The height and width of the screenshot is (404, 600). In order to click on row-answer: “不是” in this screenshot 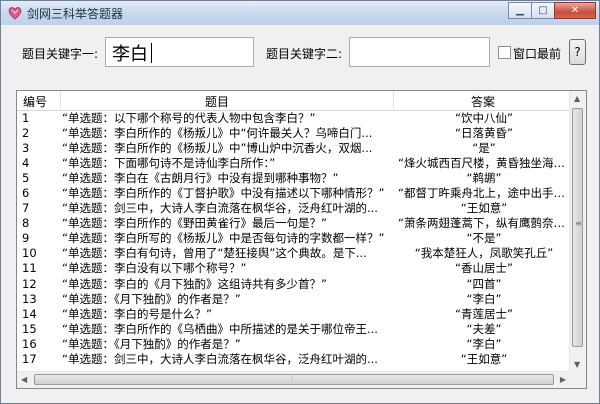, I will do `click(484, 238)`.